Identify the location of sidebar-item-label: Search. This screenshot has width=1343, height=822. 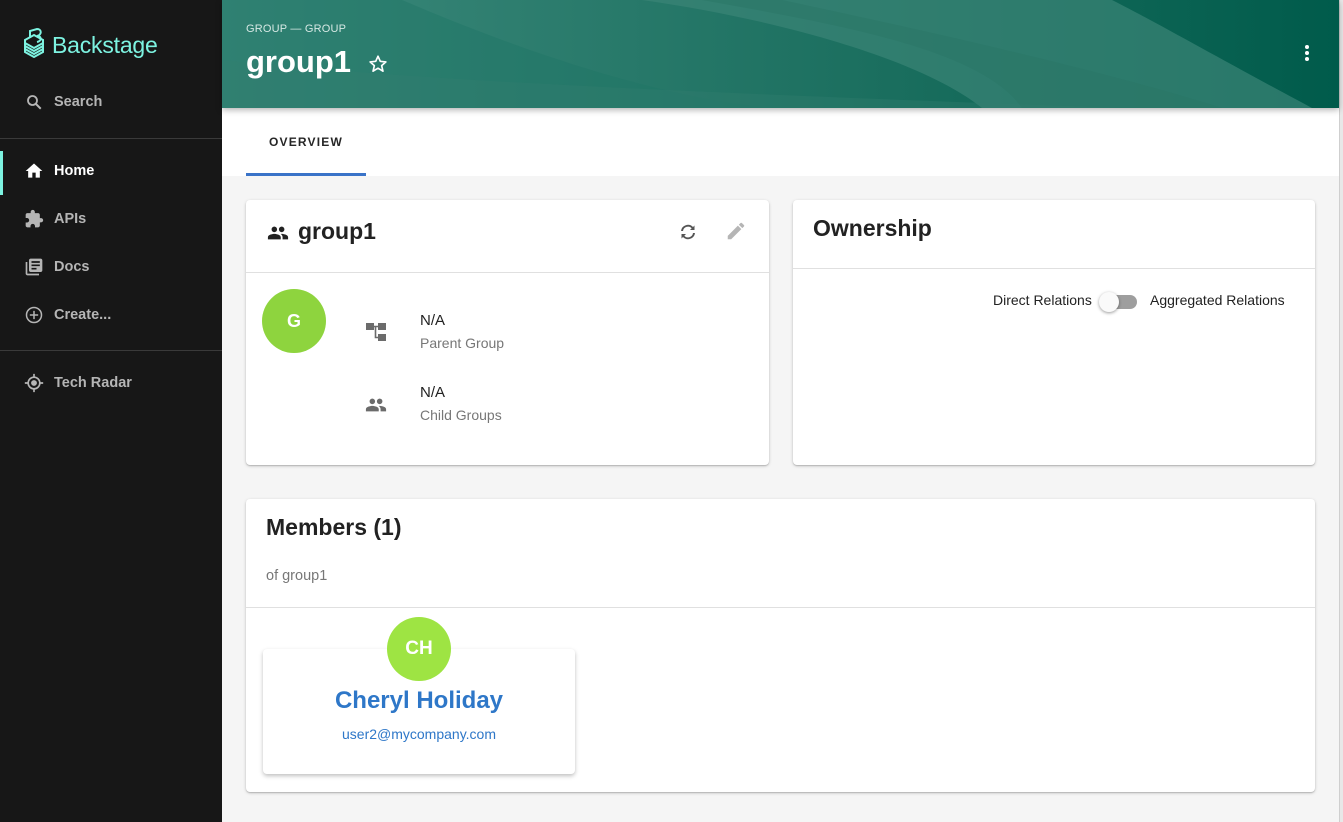
(78, 102).